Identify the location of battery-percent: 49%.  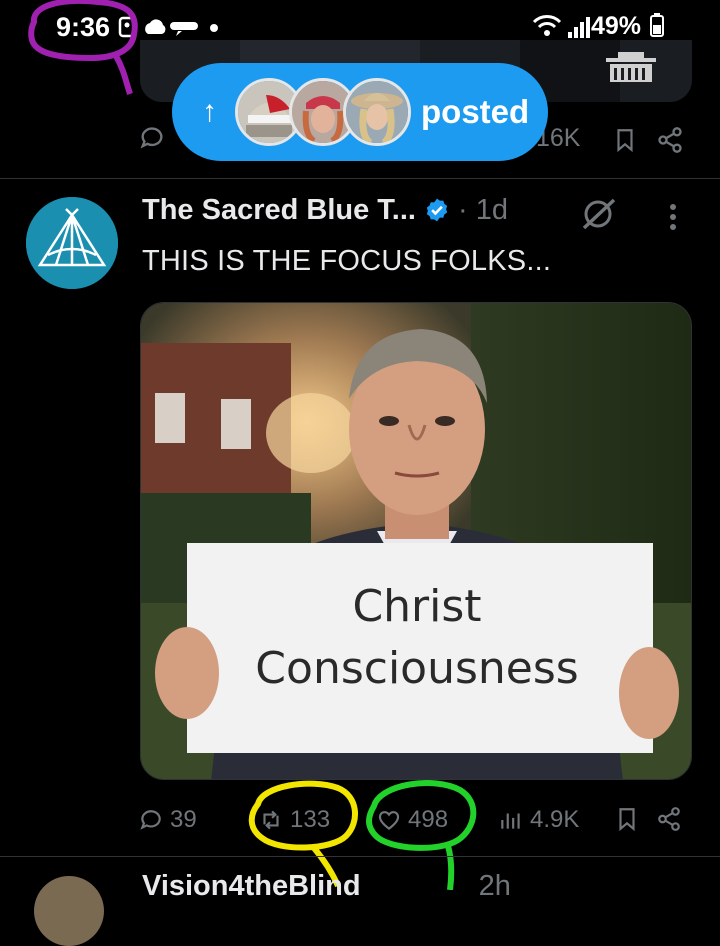
(616, 26).